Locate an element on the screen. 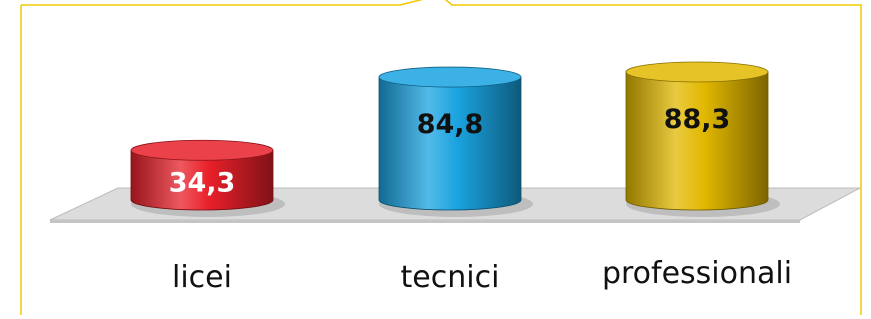 The height and width of the screenshot is (319, 871). bar-top-professionali is located at coordinates (697, 72).